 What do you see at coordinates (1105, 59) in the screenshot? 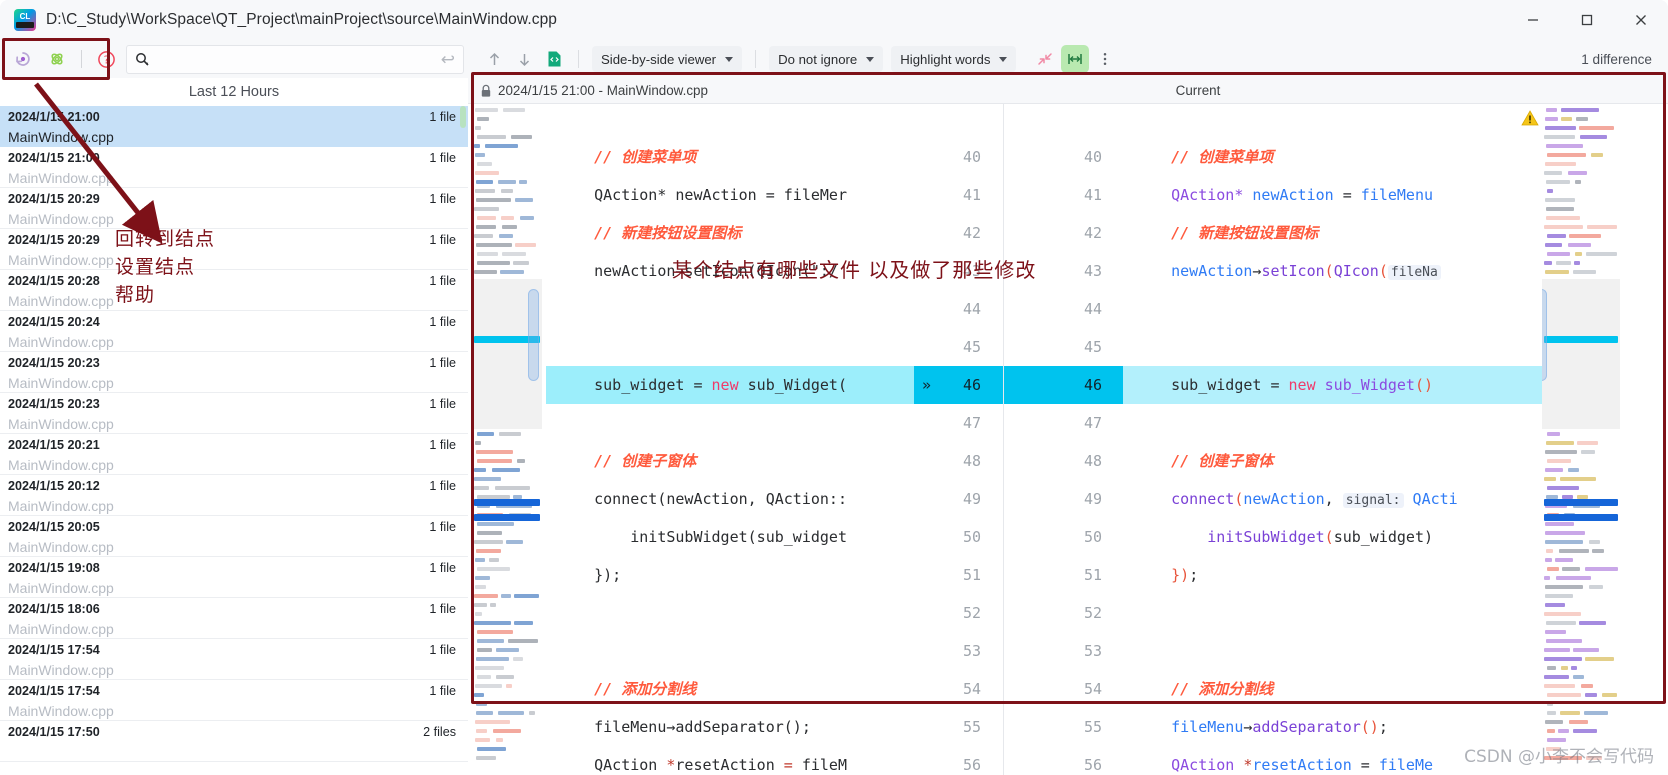
I see `more-options-icon` at bounding box center [1105, 59].